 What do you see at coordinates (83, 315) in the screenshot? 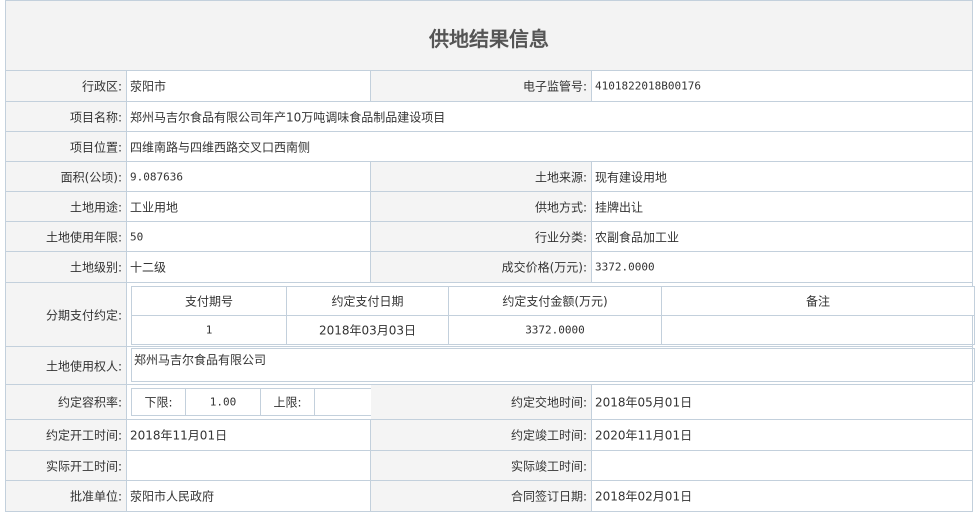
I see `installment-label: 分期支付约定:` at bounding box center [83, 315].